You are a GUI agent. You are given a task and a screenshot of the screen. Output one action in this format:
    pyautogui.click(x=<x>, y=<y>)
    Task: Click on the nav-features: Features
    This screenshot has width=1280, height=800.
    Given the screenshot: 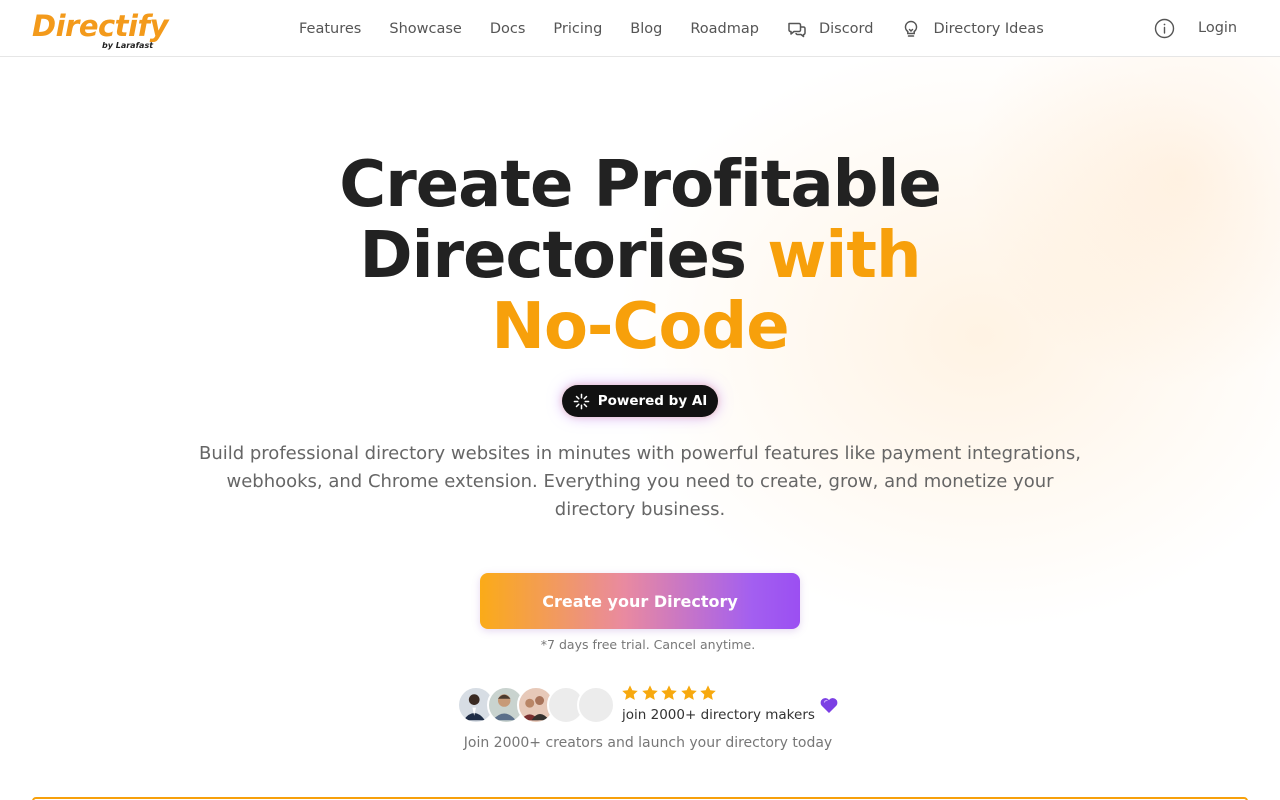 What is the action you would take?
    pyautogui.click(x=330, y=29)
    